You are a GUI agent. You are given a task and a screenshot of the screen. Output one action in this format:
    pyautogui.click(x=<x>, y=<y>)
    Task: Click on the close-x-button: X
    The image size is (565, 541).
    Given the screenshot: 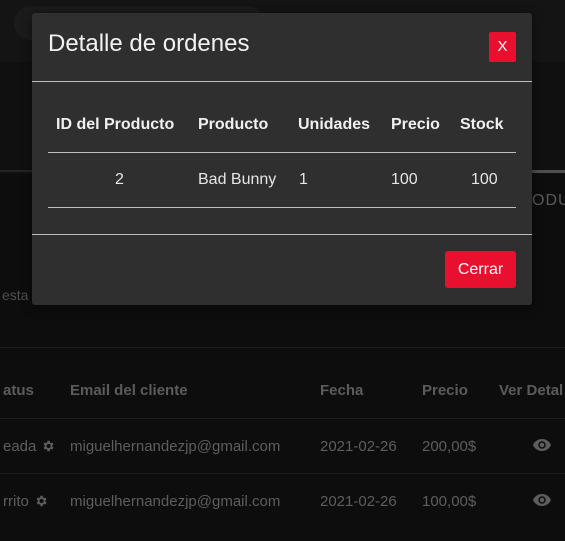 What is the action you would take?
    pyautogui.click(x=502, y=47)
    